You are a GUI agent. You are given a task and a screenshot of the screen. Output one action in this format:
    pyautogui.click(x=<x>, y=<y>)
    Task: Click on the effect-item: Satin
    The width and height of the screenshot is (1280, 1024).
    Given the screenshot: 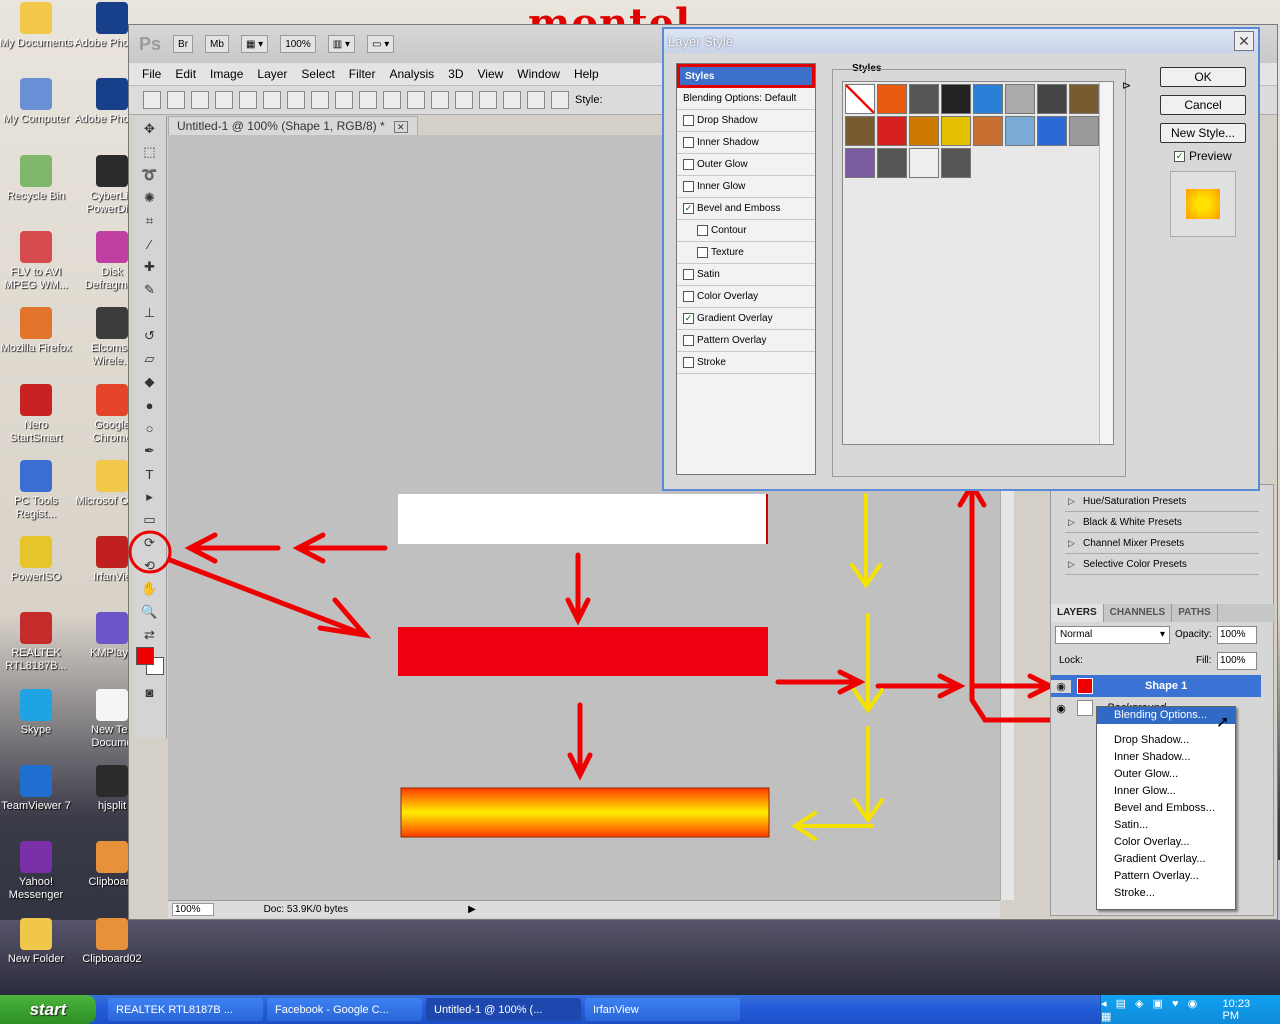 What is the action you would take?
    pyautogui.click(x=746, y=275)
    